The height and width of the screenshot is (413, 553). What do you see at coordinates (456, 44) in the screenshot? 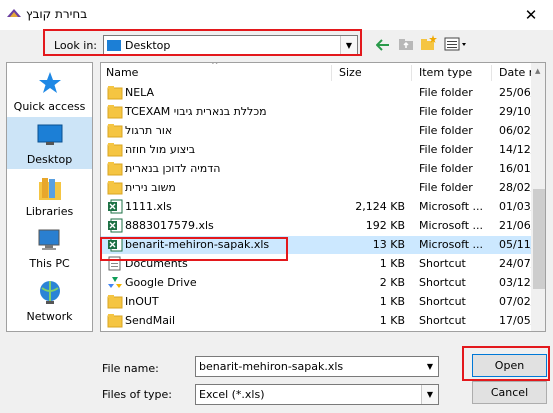
I see `view-menu-icon` at bounding box center [456, 44].